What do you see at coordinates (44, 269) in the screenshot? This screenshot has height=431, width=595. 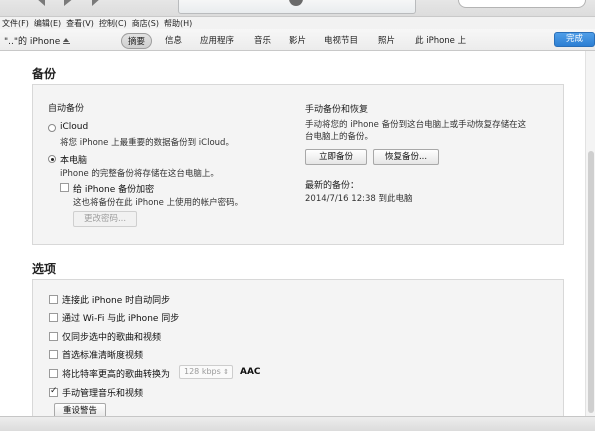 I see `options-section-title: 选项` at bounding box center [44, 269].